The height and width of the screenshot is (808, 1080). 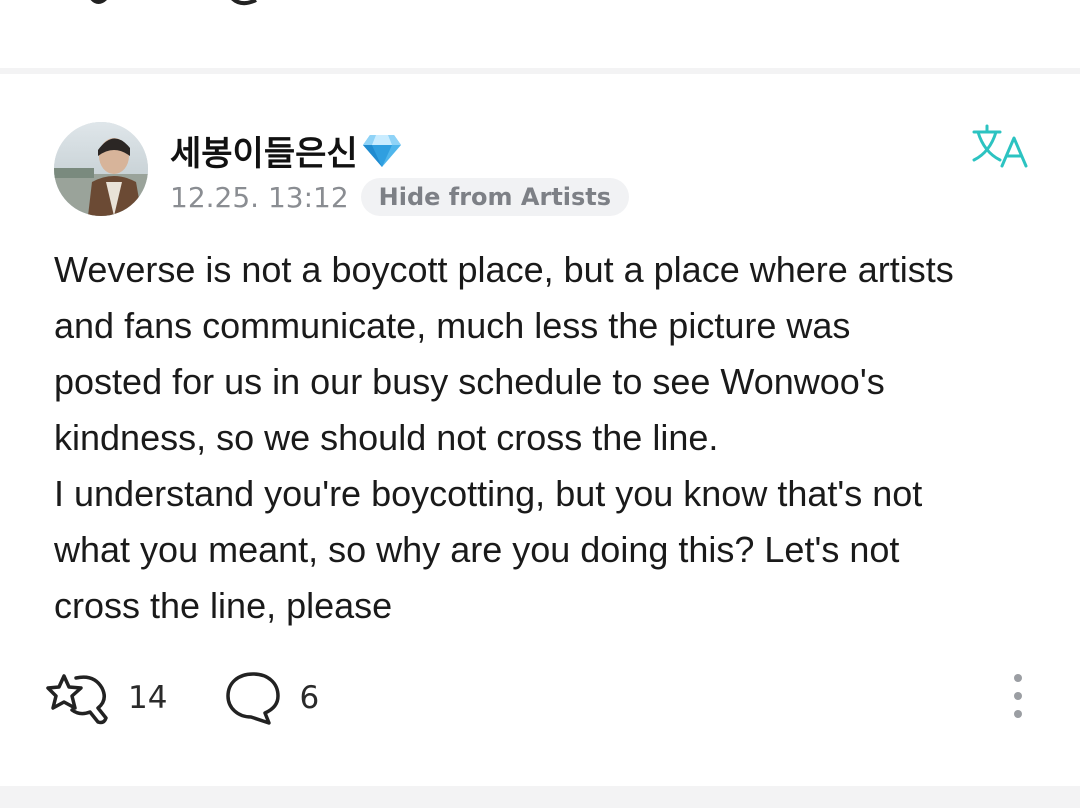 I want to click on diamond-icon, so click(x=381, y=150).